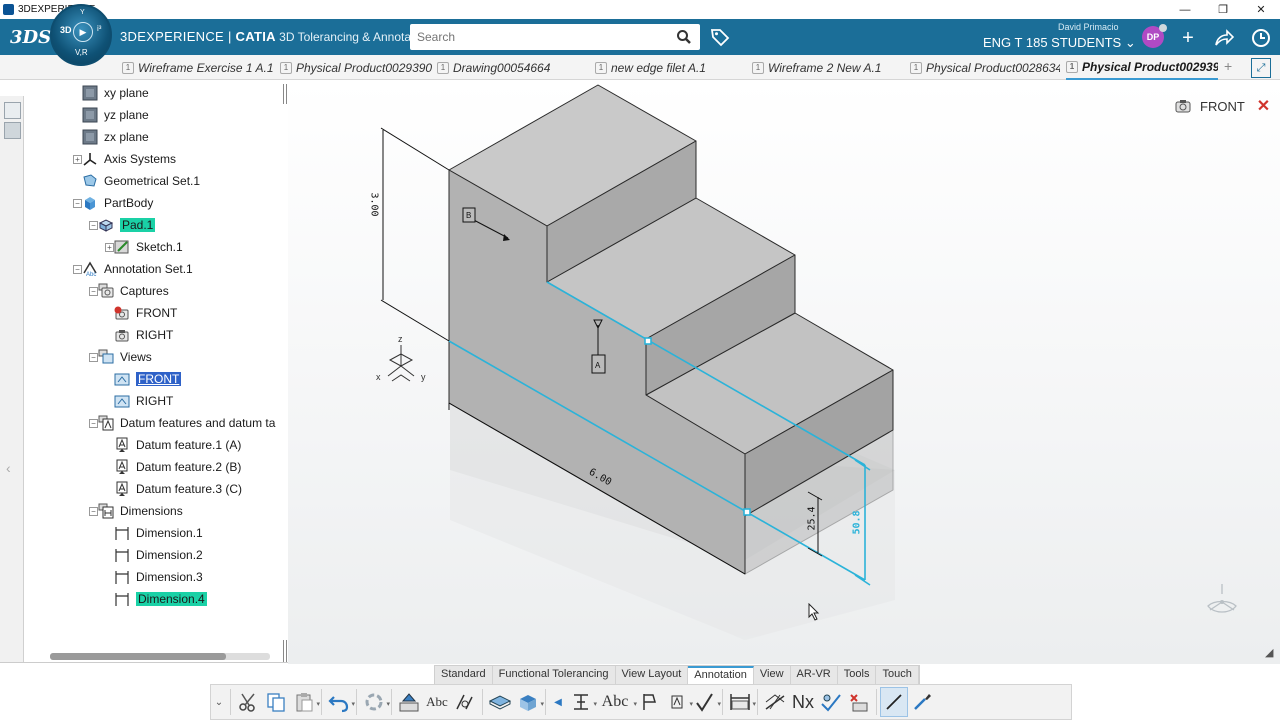  What do you see at coordinates (158, 577) in the screenshot?
I see `tree-item: Dimension.3` at bounding box center [158, 577].